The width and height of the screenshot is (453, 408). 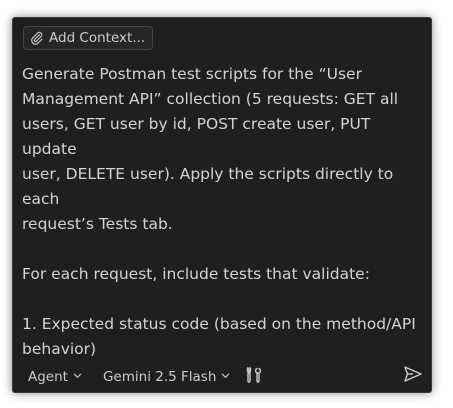 I want to click on chat-toolbar: Agent Gemini 2.5 Flash, so click(x=222, y=377).